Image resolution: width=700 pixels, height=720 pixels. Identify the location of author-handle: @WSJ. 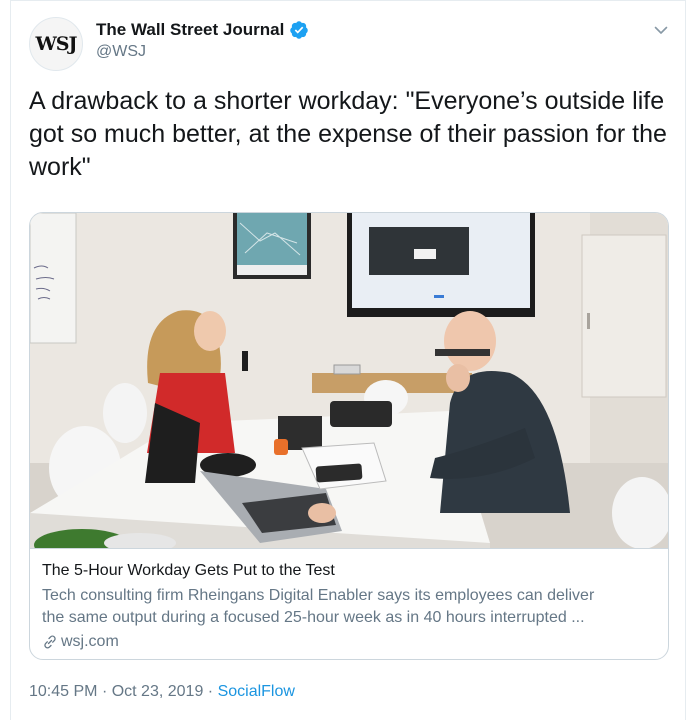
(121, 52).